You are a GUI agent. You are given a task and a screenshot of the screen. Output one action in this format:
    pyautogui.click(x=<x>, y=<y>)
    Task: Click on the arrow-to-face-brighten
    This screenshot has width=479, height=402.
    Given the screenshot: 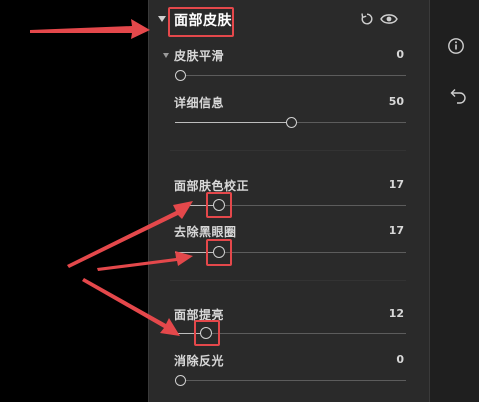 What is the action you would take?
    pyautogui.click(x=131, y=307)
    